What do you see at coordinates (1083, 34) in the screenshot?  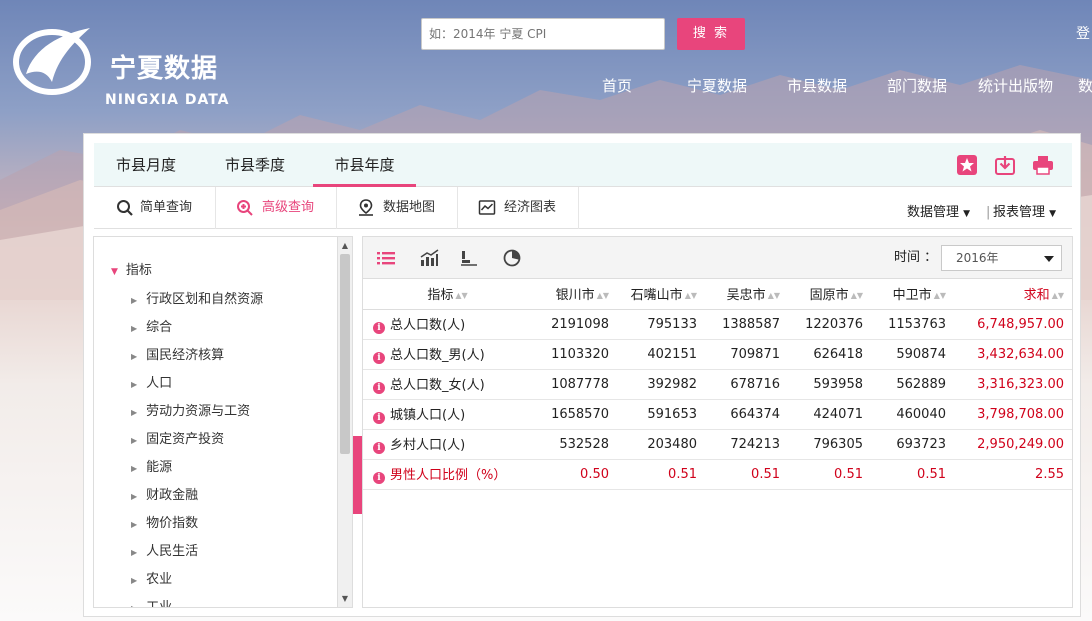 I see `login-link: 登` at bounding box center [1083, 34].